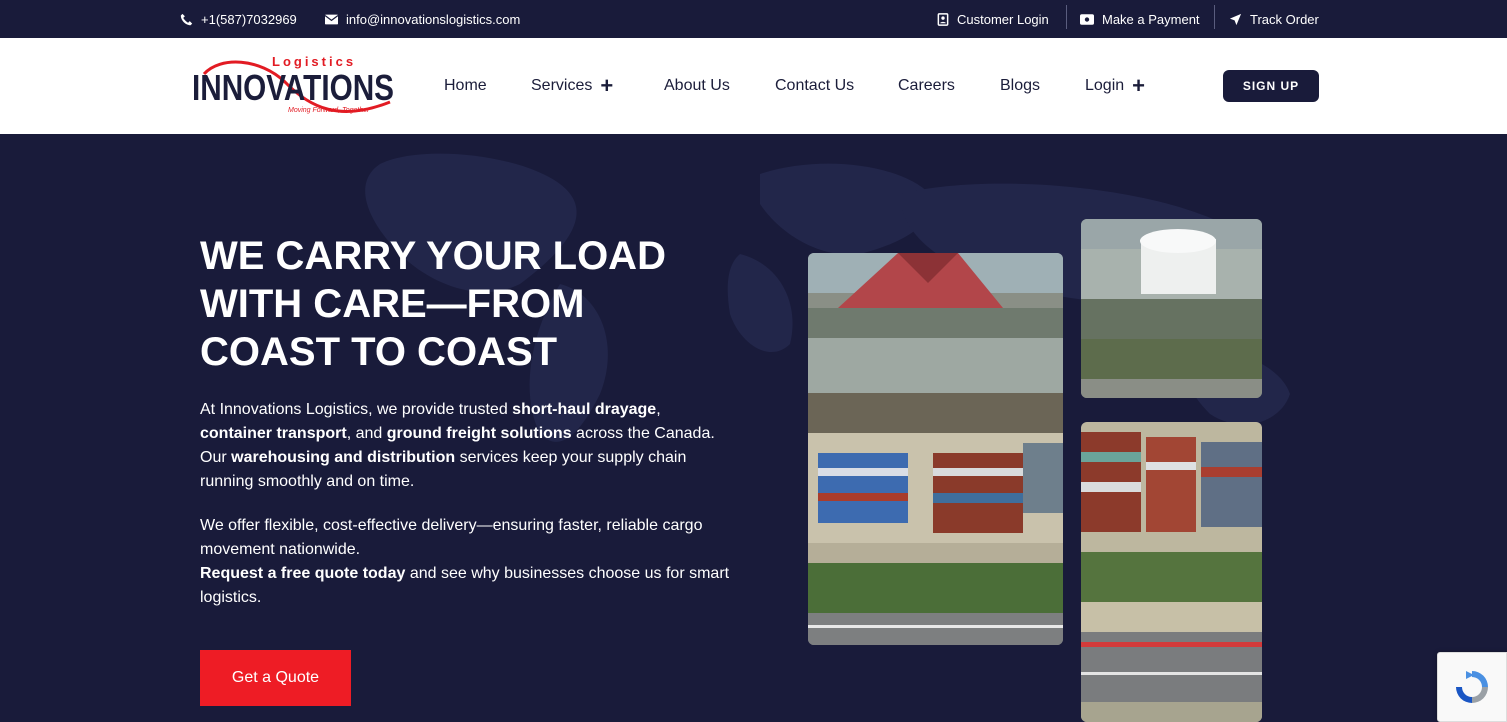 This screenshot has height=722, width=1507. What do you see at coordinates (392, 304) in the screenshot?
I see `hero-title-line: WITH CARE—FROM` at bounding box center [392, 304].